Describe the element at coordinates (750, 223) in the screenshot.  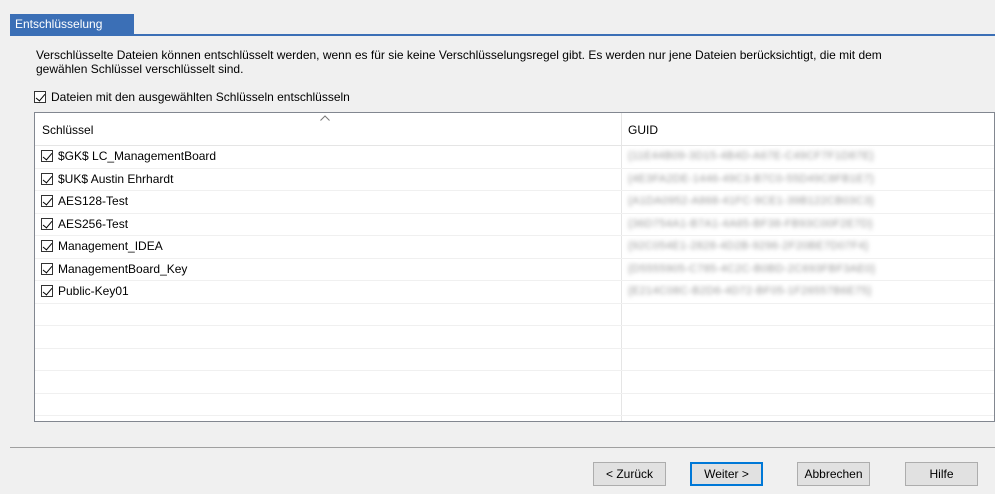
I see `key-guid: {36D754A1-B7A1-4A65-BF38-FB93C00F2E7D}` at that location.